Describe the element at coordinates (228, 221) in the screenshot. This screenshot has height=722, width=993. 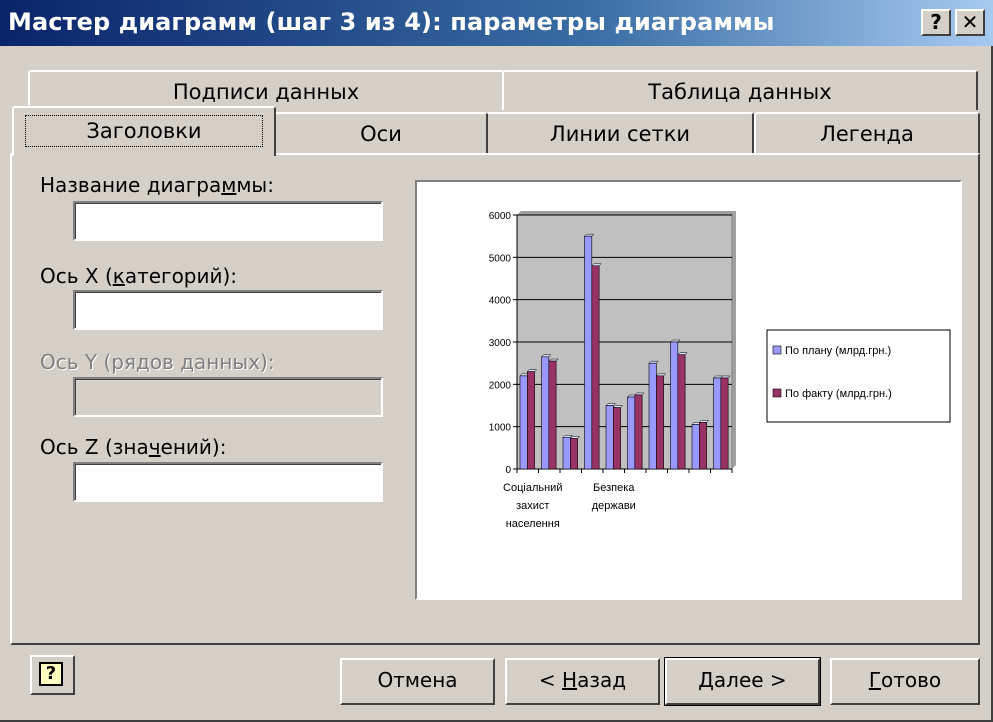
I see `chart-title-input` at that location.